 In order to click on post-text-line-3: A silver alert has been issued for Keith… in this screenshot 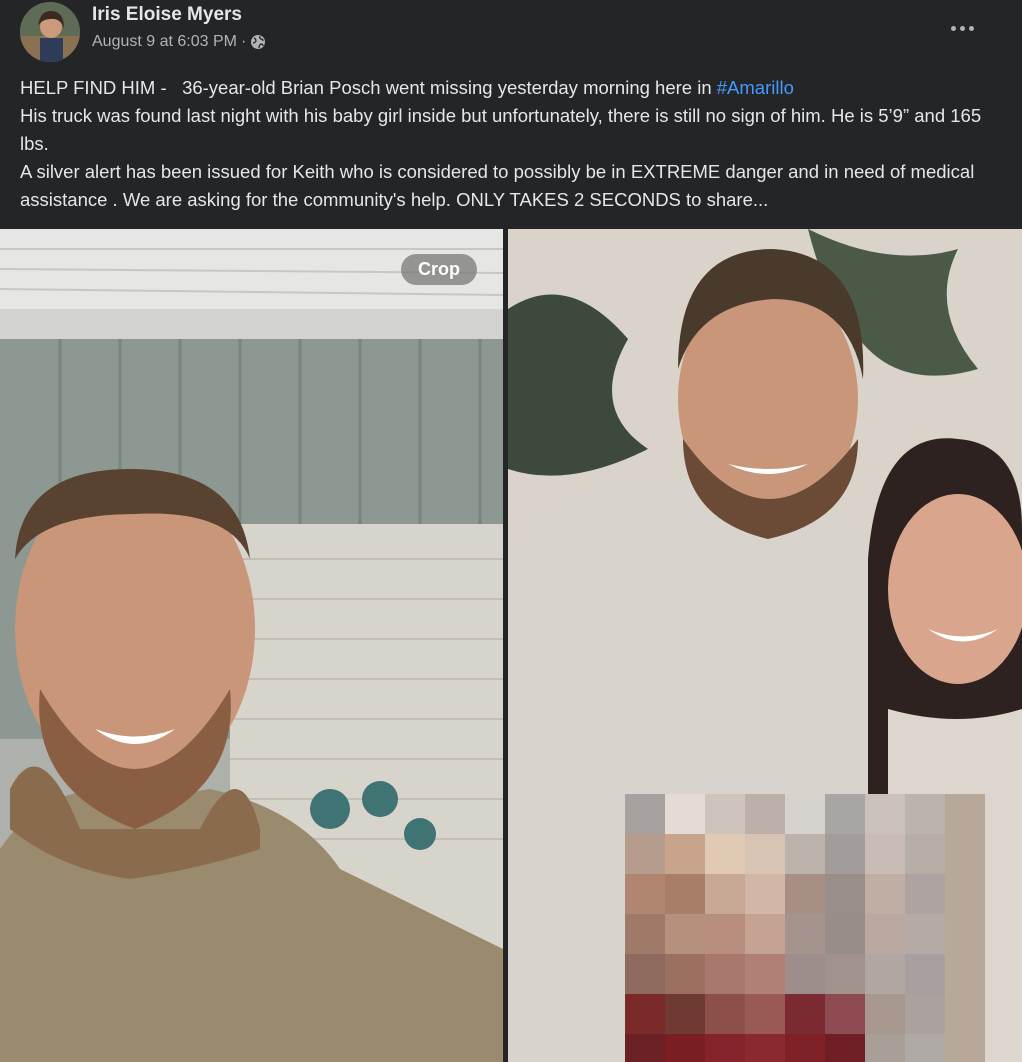, I will do `click(497, 185)`.